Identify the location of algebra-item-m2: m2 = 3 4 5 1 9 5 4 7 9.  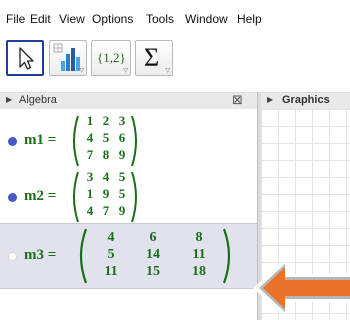
(128, 197).